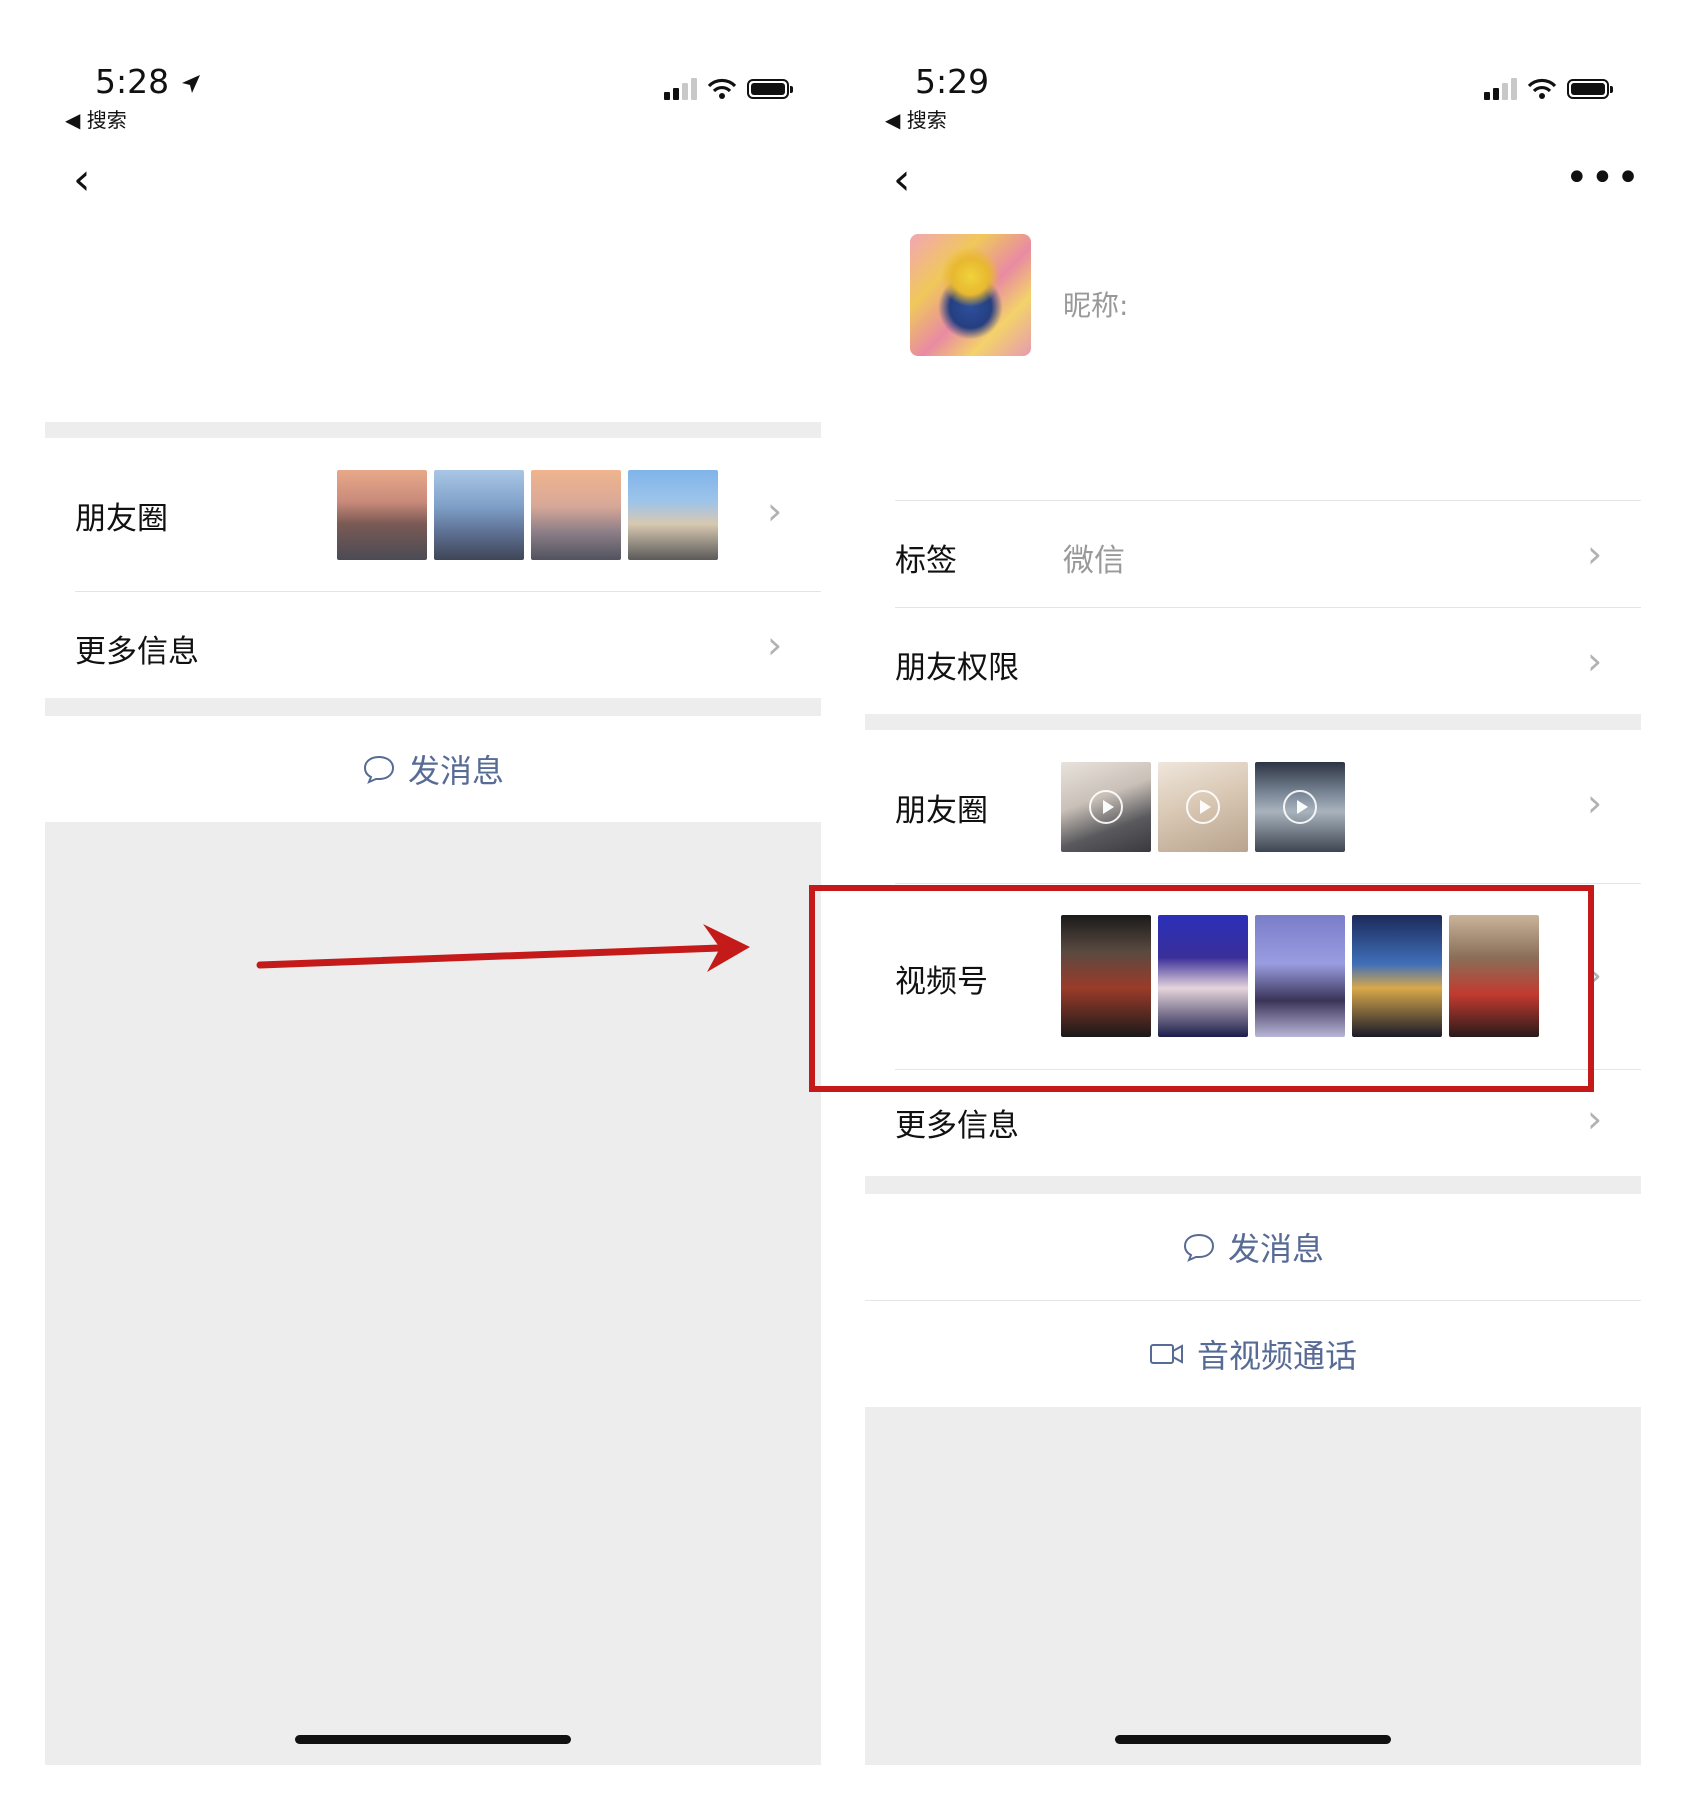  What do you see at coordinates (433, 645) in the screenshot?
I see `more-info-row: 更多信息 ›` at bounding box center [433, 645].